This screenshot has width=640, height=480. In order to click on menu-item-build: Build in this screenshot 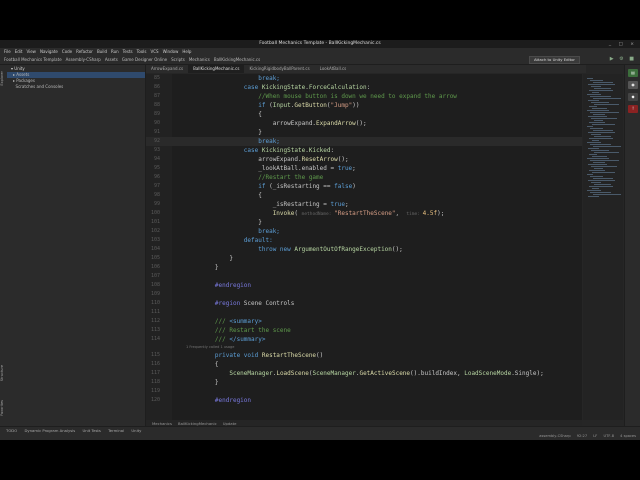, I will do `click(102, 51)`.